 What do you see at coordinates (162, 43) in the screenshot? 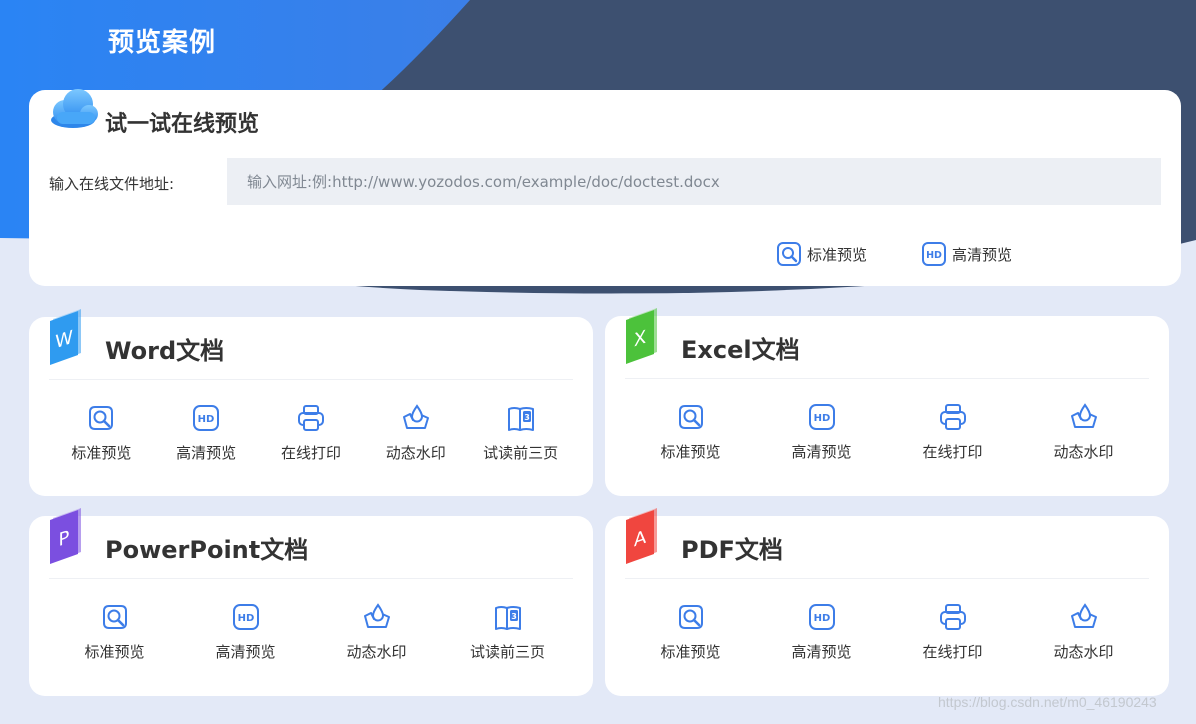
I see `page-title: 预览案例` at bounding box center [162, 43].